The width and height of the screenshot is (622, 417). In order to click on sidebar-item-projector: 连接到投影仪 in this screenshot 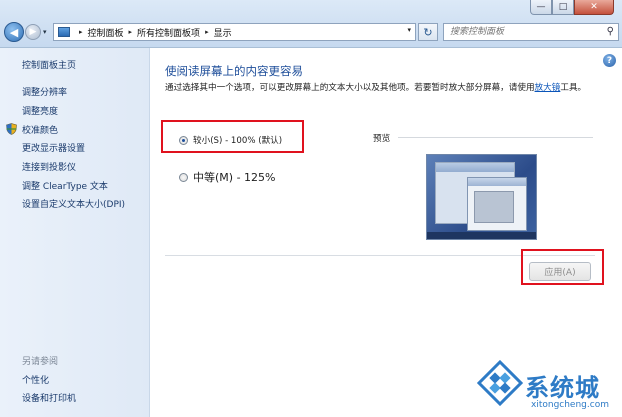, I will do `click(49, 166)`.